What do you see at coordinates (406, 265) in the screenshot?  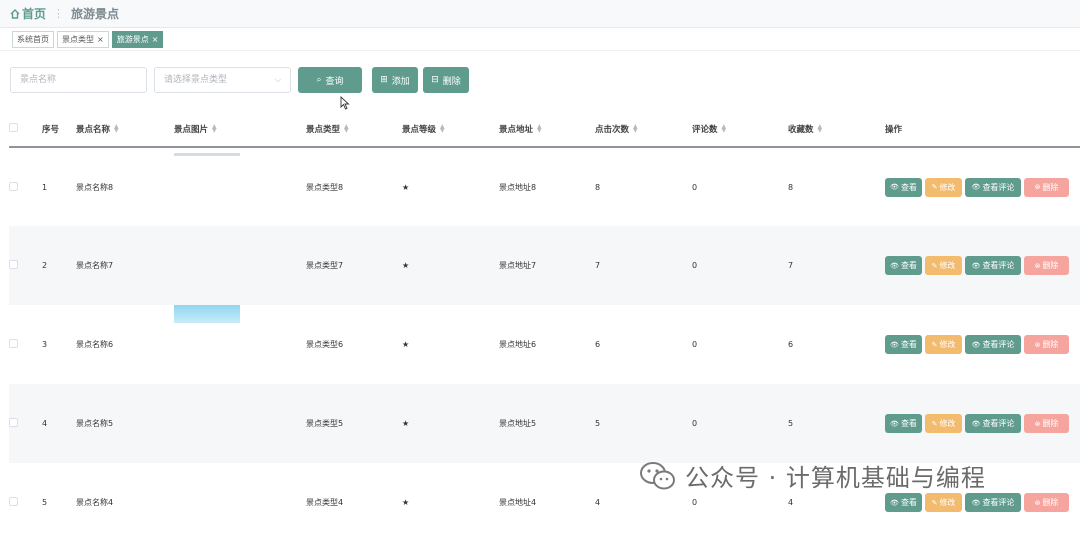 I see `cell-level-value: ★` at bounding box center [406, 265].